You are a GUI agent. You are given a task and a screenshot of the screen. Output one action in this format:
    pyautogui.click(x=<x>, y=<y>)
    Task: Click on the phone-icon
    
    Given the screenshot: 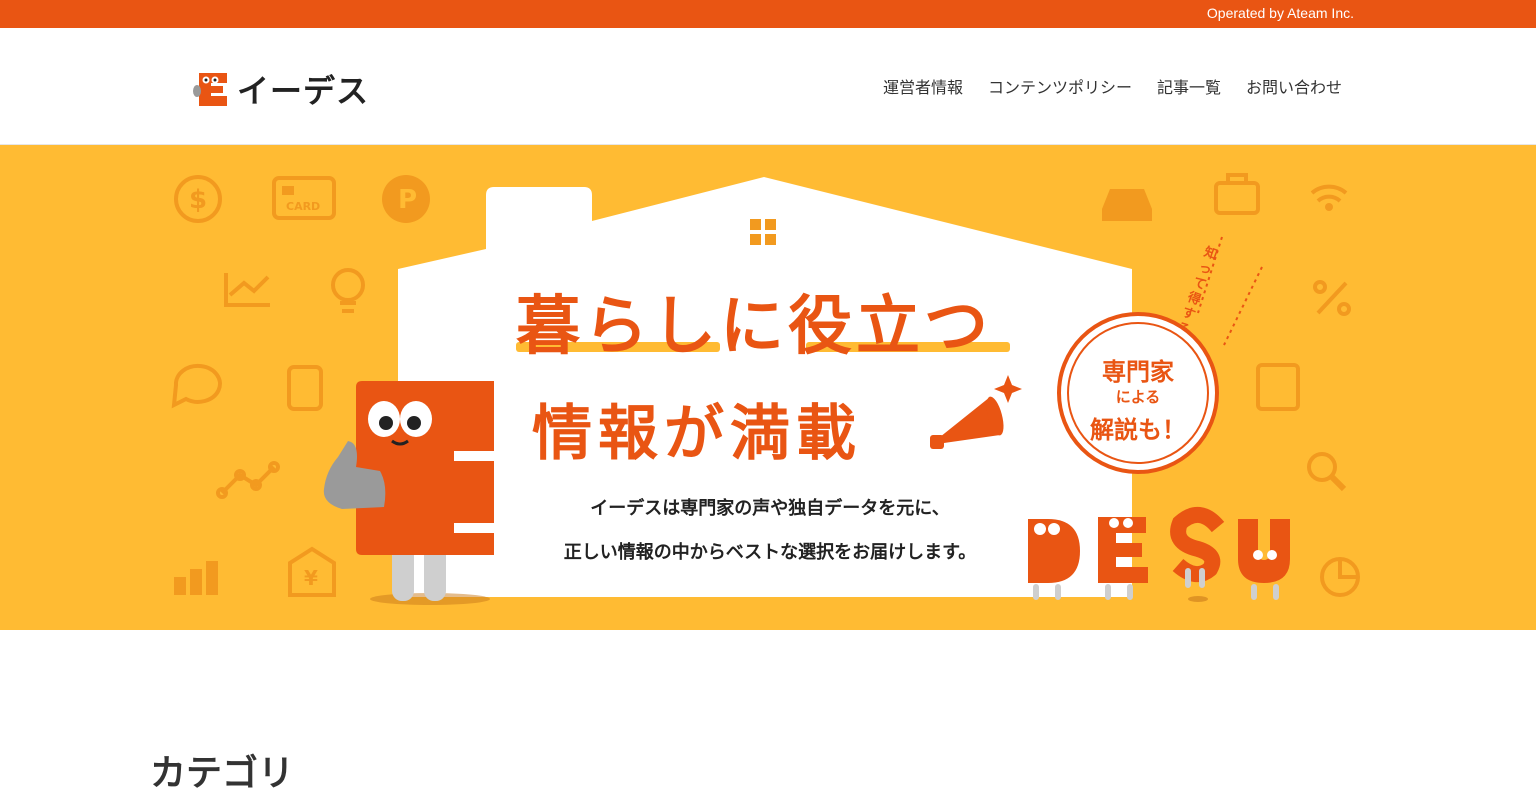 What is the action you would take?
    pyautogui.click(x=305, y=388)
    